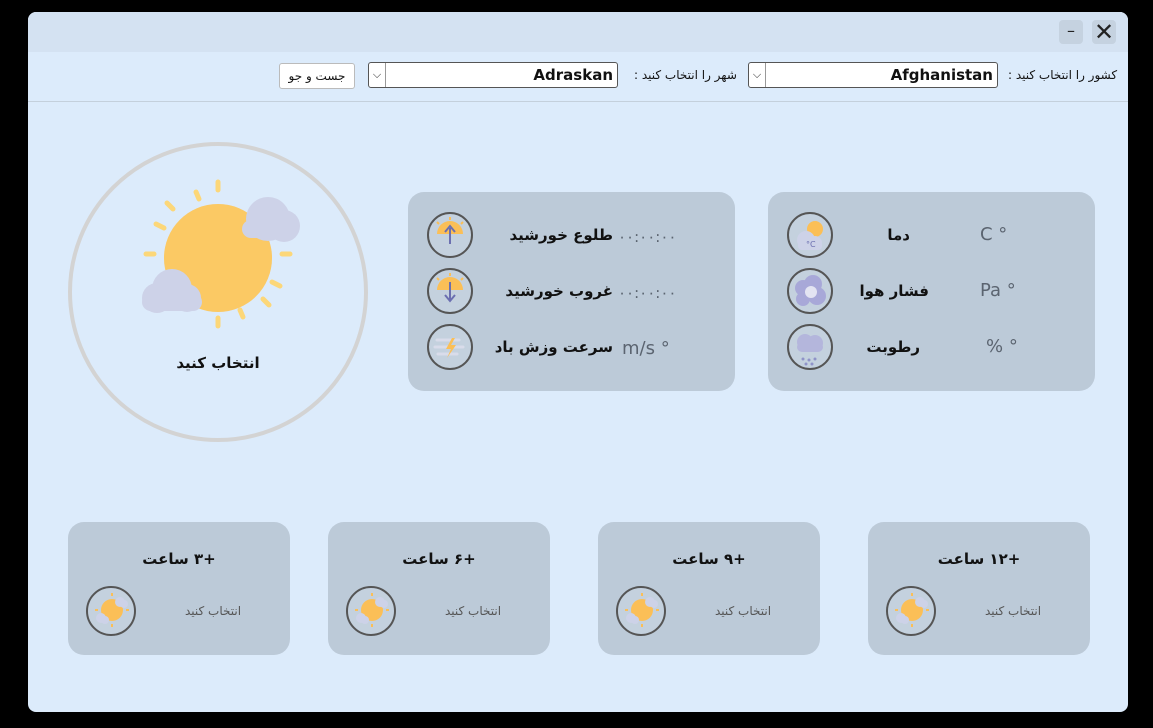 The height and width of the screenshot is (728, 1153). I want to click on country-label: کشور را انتخاب کنید :, so click(1063, 75).